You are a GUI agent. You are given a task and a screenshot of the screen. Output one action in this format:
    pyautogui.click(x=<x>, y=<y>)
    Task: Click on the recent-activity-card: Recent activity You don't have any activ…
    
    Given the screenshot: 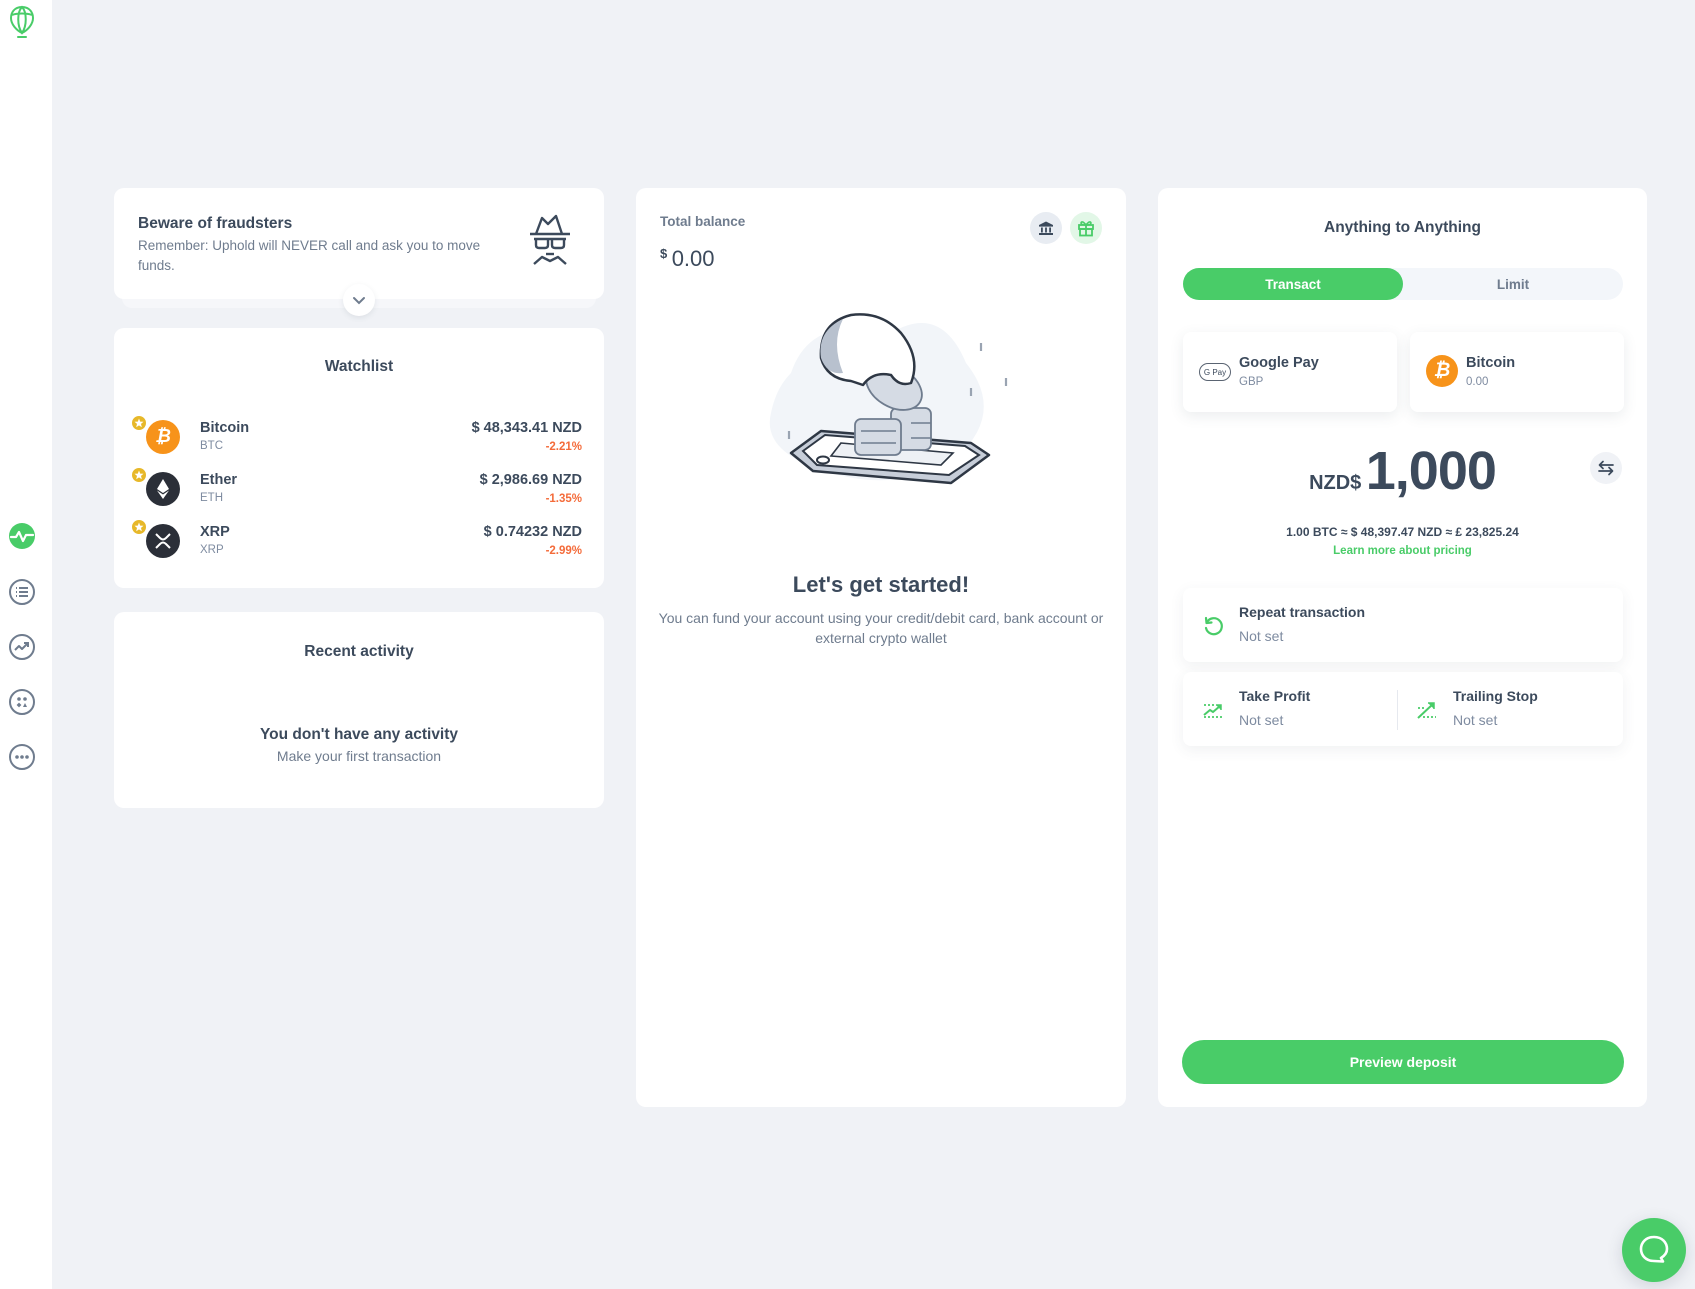 What is the action you would take?
    pyautogui.click(x=359, y=710)
    